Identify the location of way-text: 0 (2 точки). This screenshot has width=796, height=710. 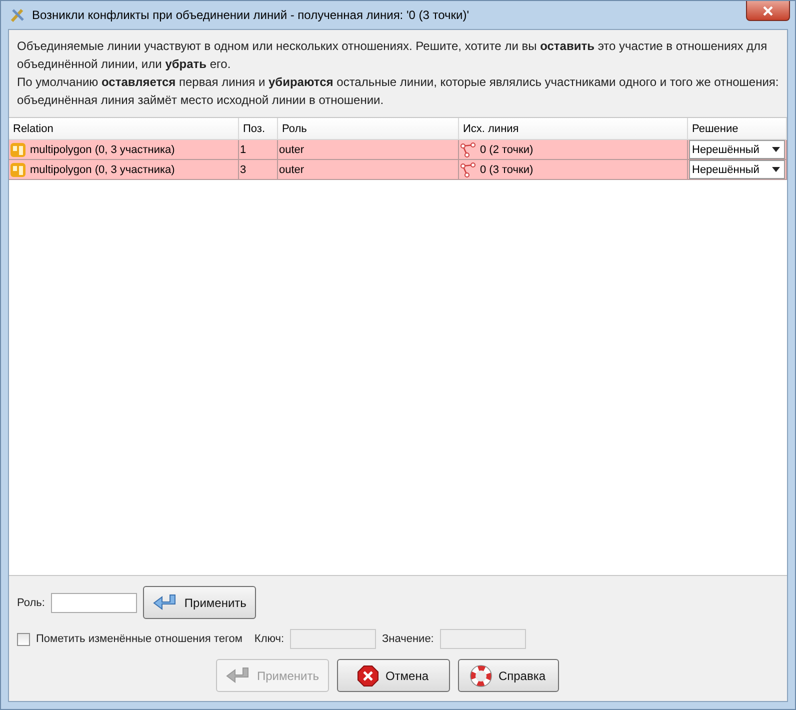
(507, 150).